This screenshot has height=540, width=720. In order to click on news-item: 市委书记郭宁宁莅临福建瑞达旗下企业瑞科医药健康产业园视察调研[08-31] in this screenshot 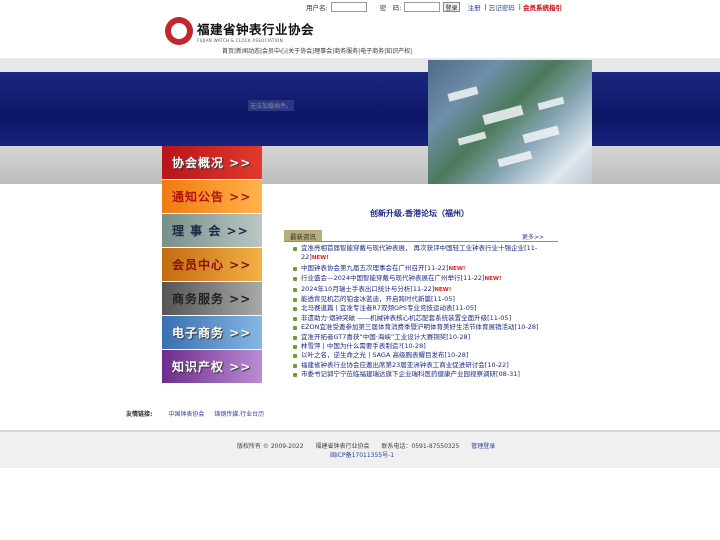, I will do `click(418, 374)`.